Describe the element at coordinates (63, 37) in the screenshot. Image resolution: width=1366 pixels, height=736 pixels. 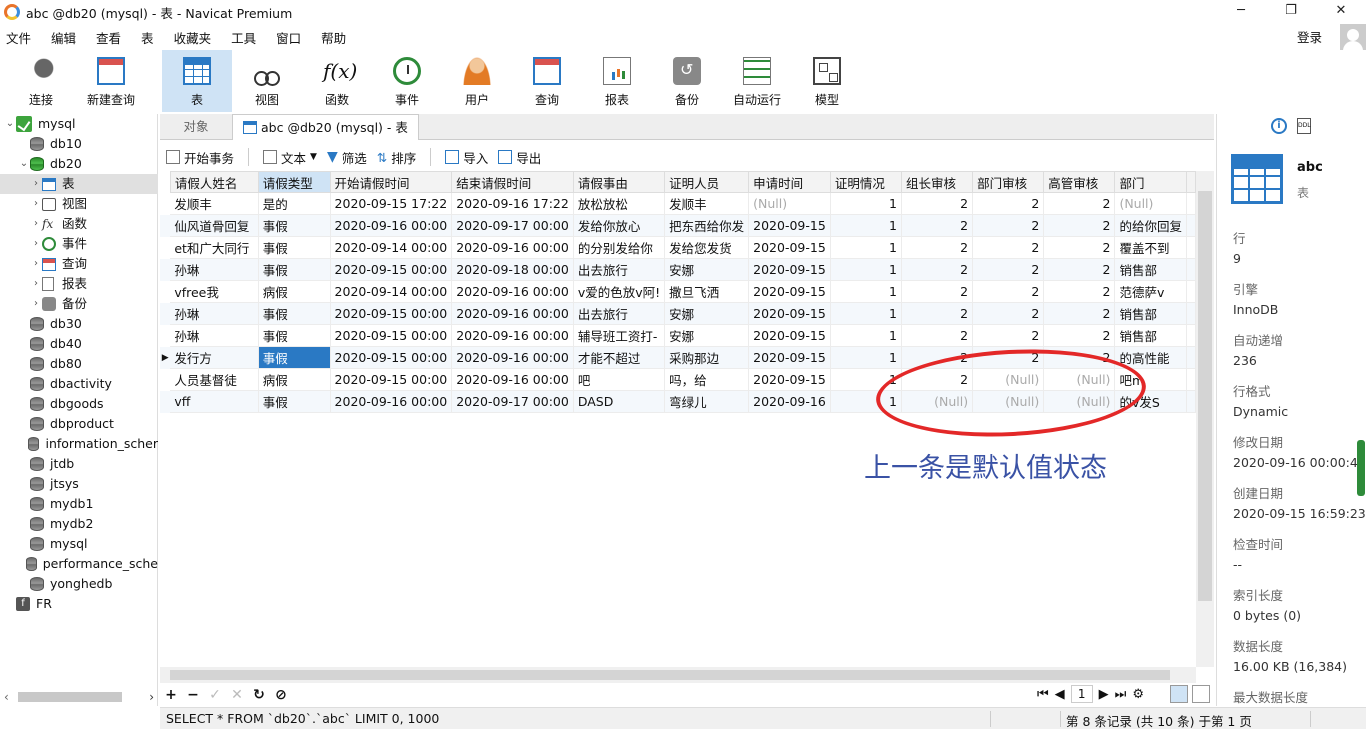
I see `menu-item: 编辑` at that location.